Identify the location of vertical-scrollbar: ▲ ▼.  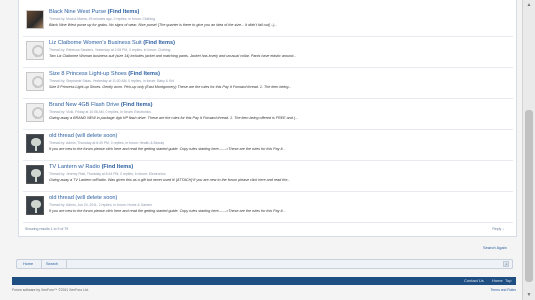
(528, 150).